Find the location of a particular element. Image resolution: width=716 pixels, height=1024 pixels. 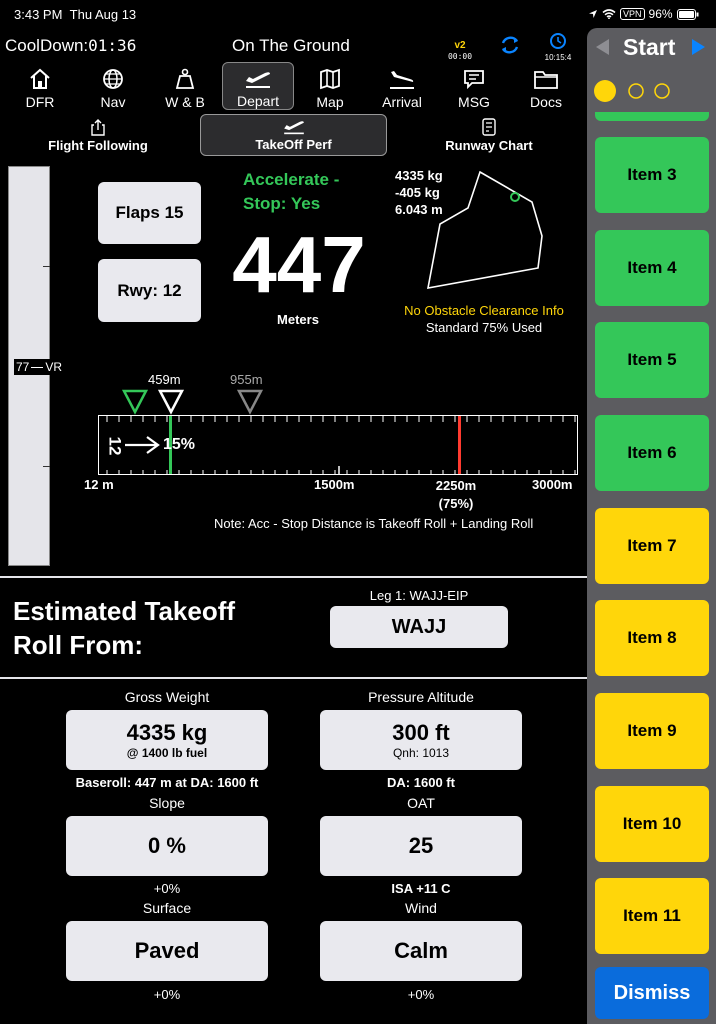

baseroll-info: Baseroll: 447 m at DA: 1600 ft is located at coordinates (167, 782).